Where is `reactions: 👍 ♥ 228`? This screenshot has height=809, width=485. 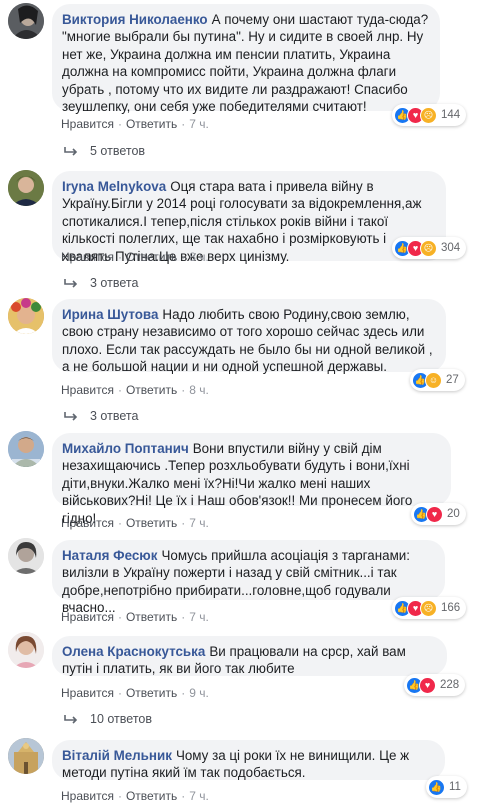 reactions: 👍 ♥ 228 is located at coordinates (435, 685).